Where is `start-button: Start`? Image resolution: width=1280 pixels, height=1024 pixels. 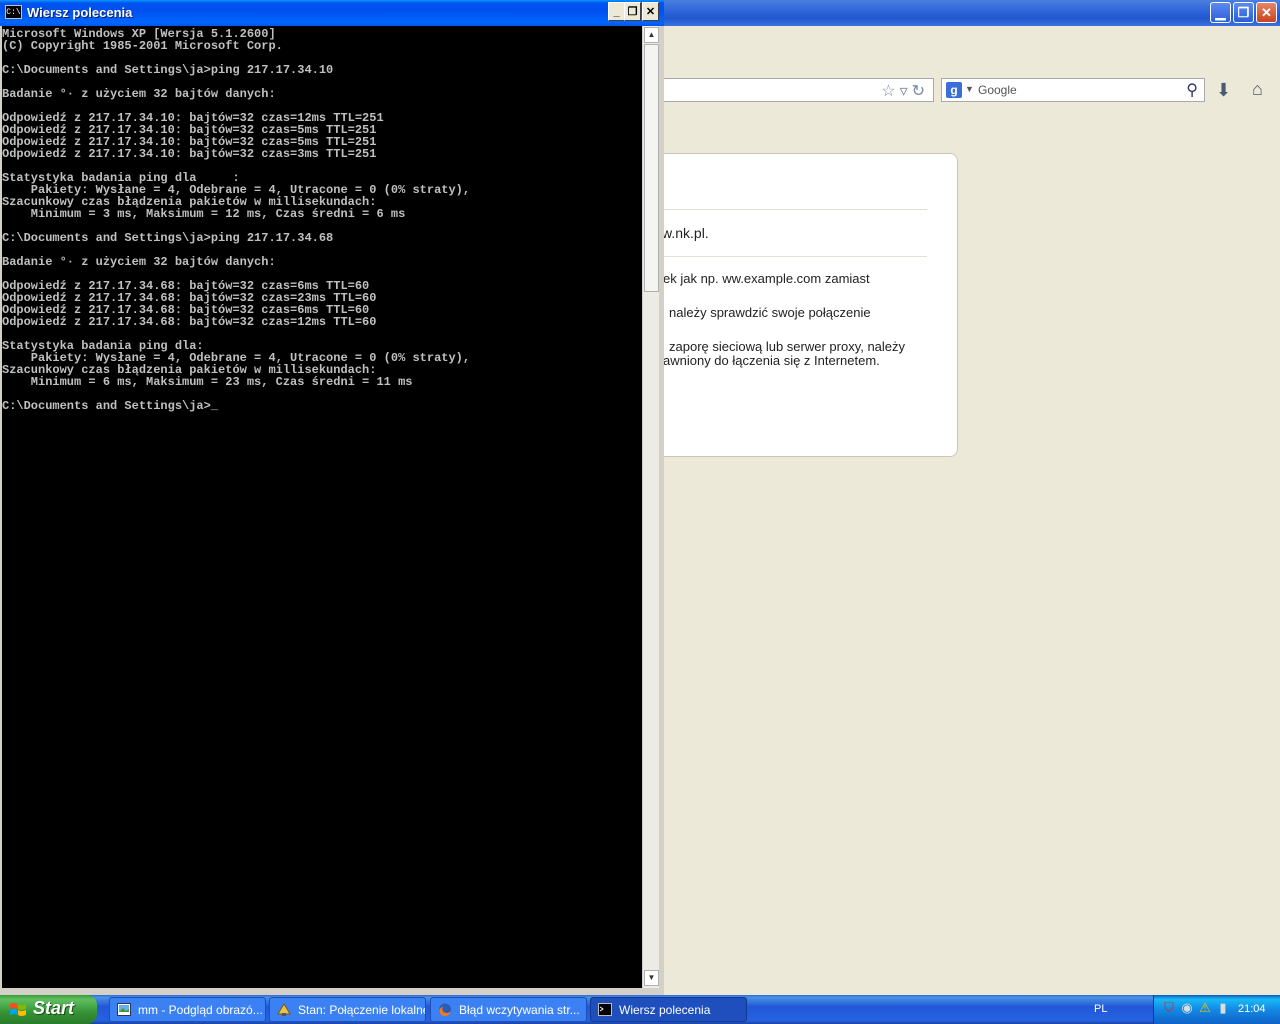 start-button: Start is located at coordinates (48, 1009).